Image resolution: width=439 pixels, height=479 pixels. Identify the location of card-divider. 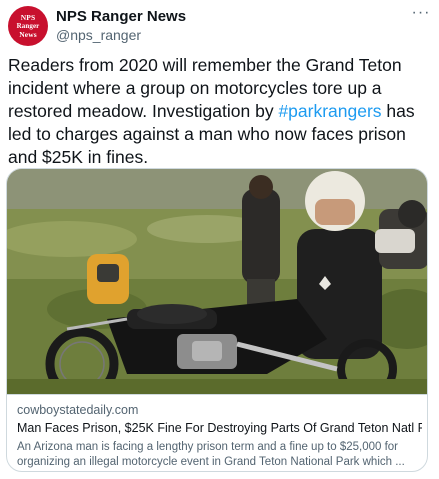
(217, 394).